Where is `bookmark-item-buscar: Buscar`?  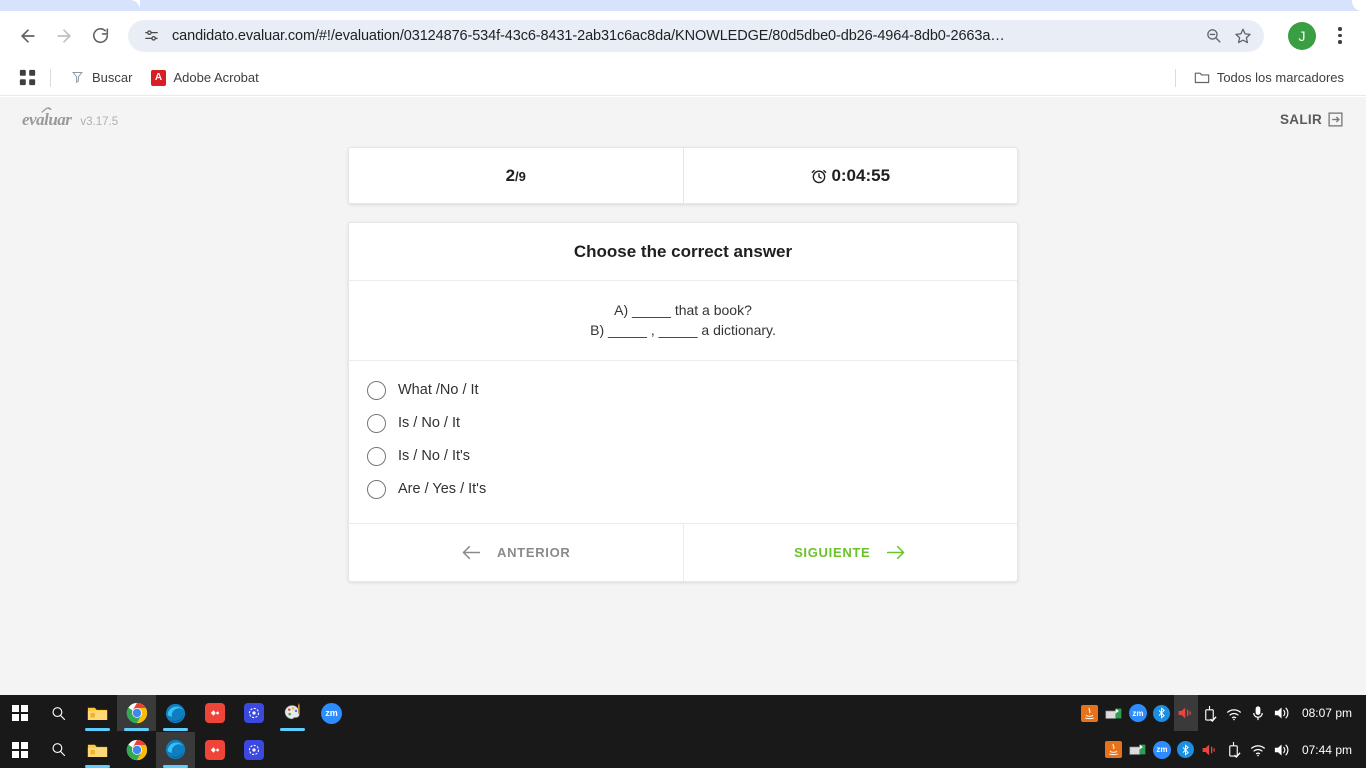
bookmark-item-buscar: Buscar is located at coordinates (100, 78).